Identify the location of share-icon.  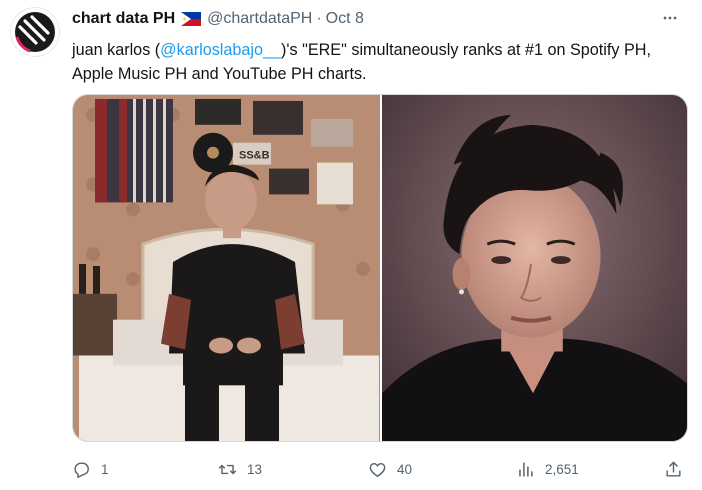
(673, 469).